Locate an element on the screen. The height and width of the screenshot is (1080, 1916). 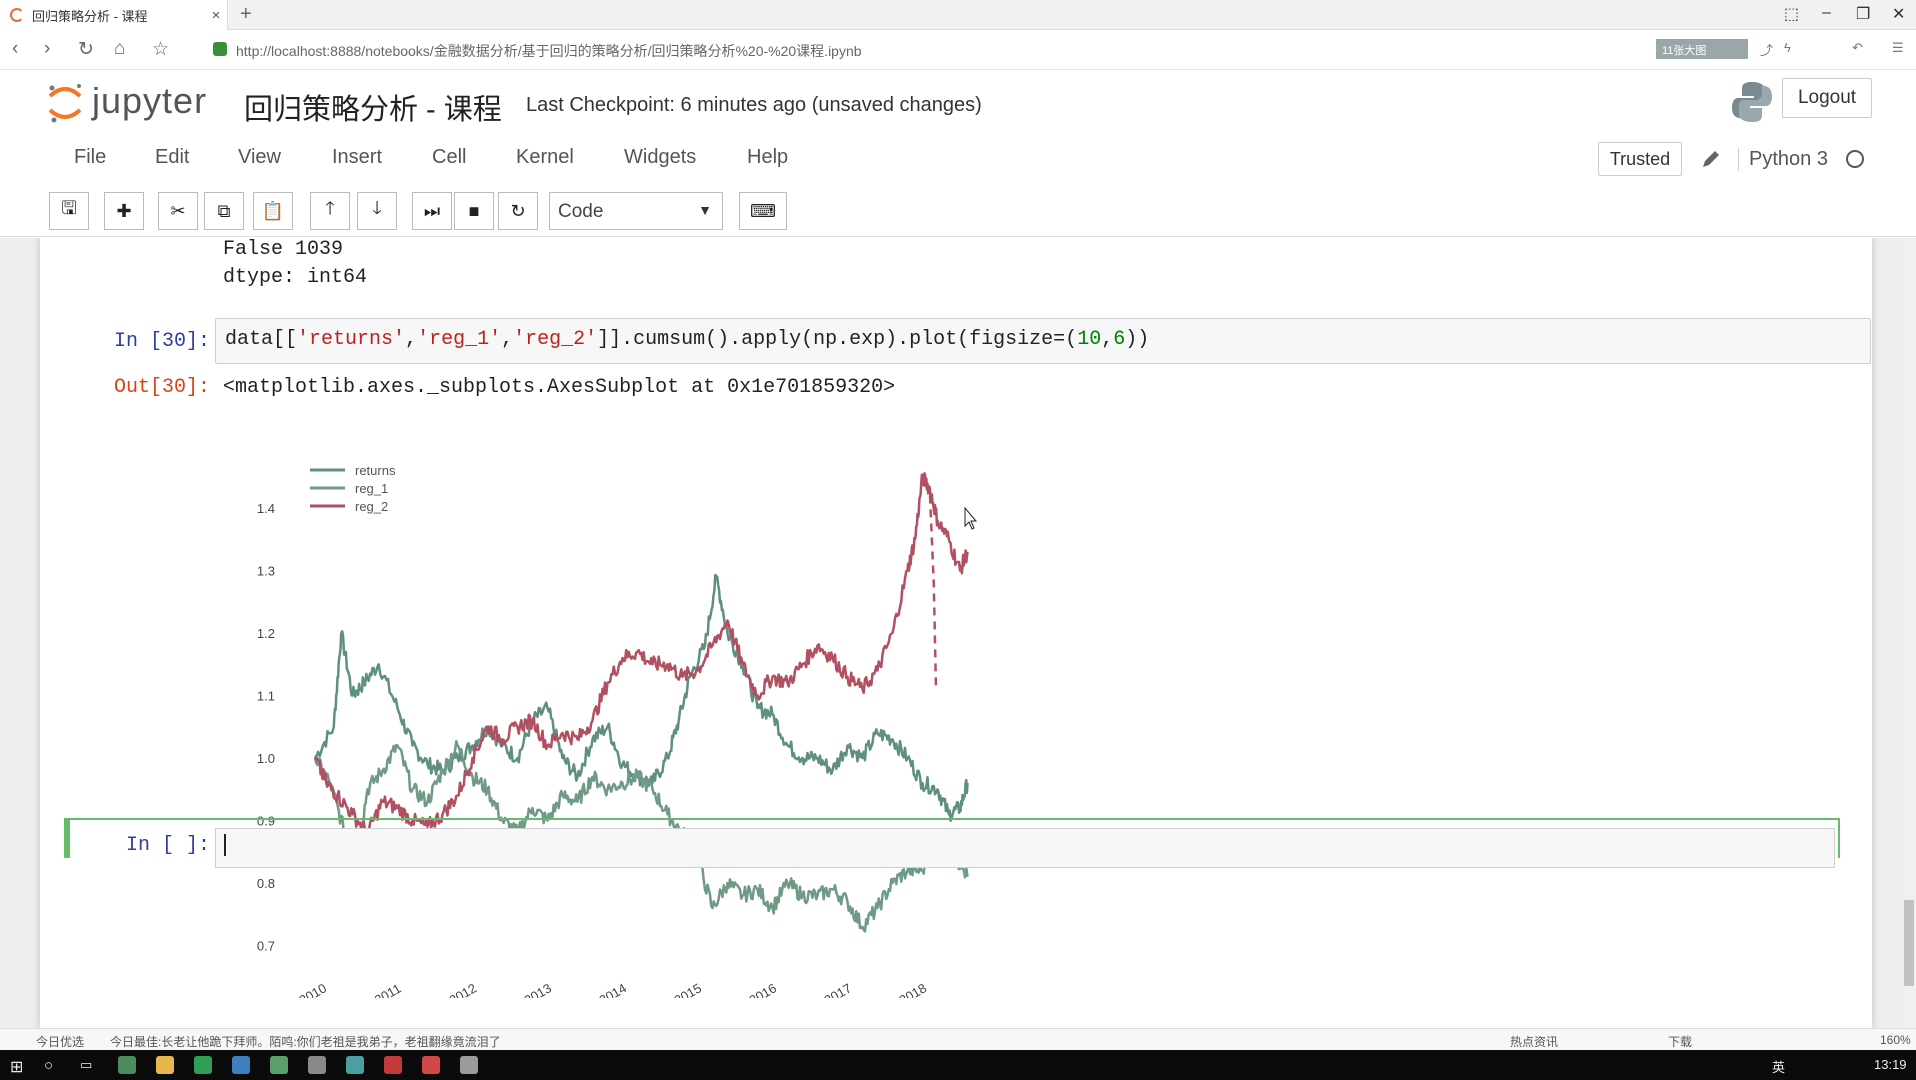
browser-tabbar: 回归策略分析 - 课程 × + ⬚ – ❐ ✕ is located at coordinates (958, 15).